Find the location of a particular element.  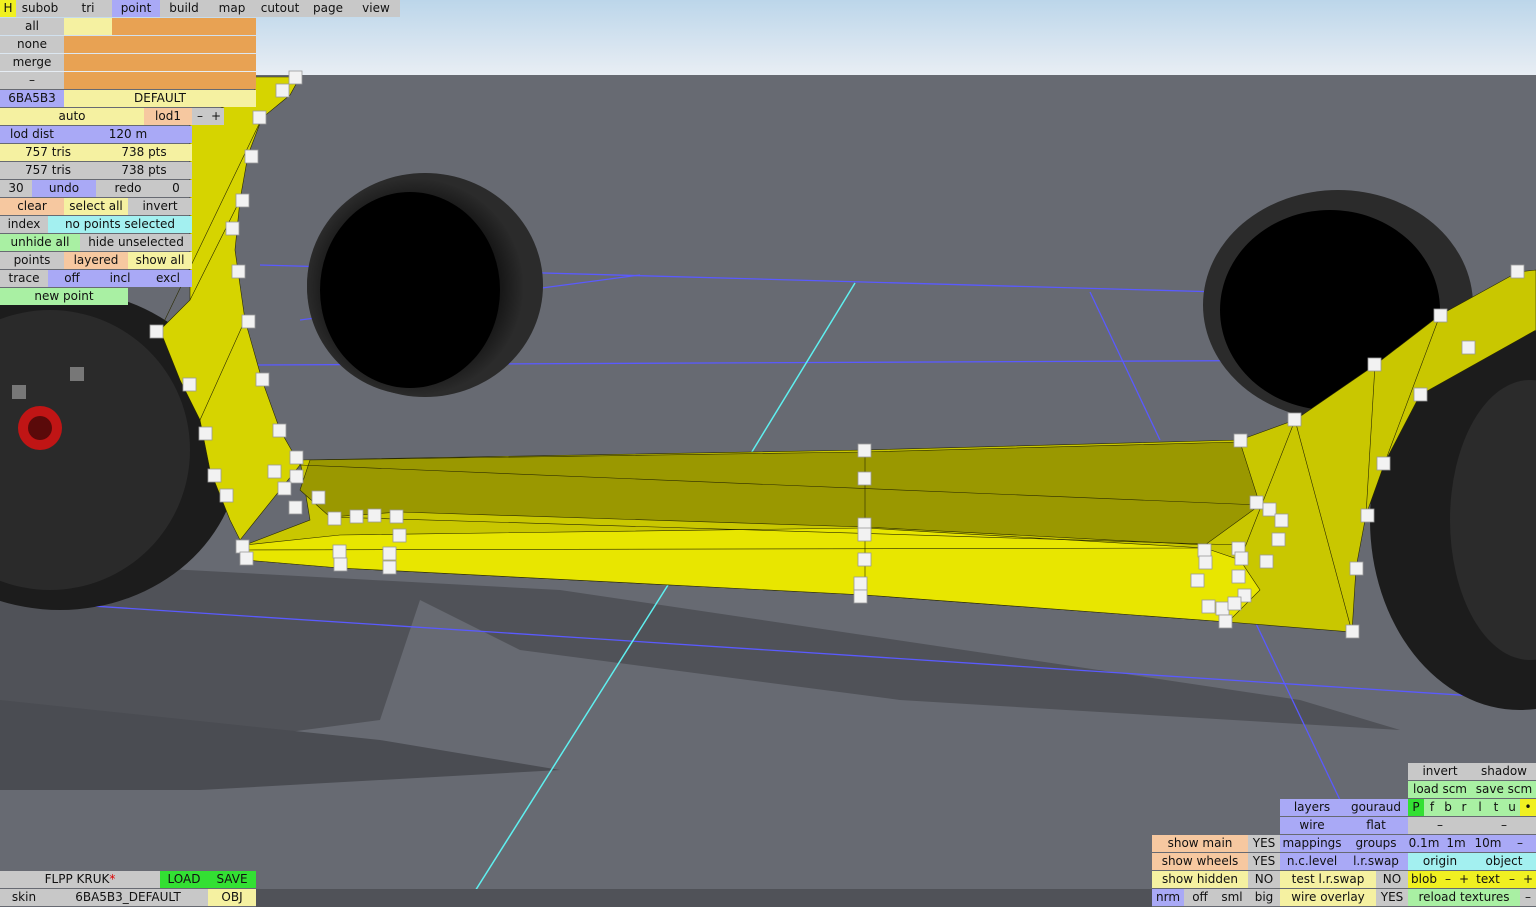

trace-excl-button: excl is located at coordinates (168, 278).